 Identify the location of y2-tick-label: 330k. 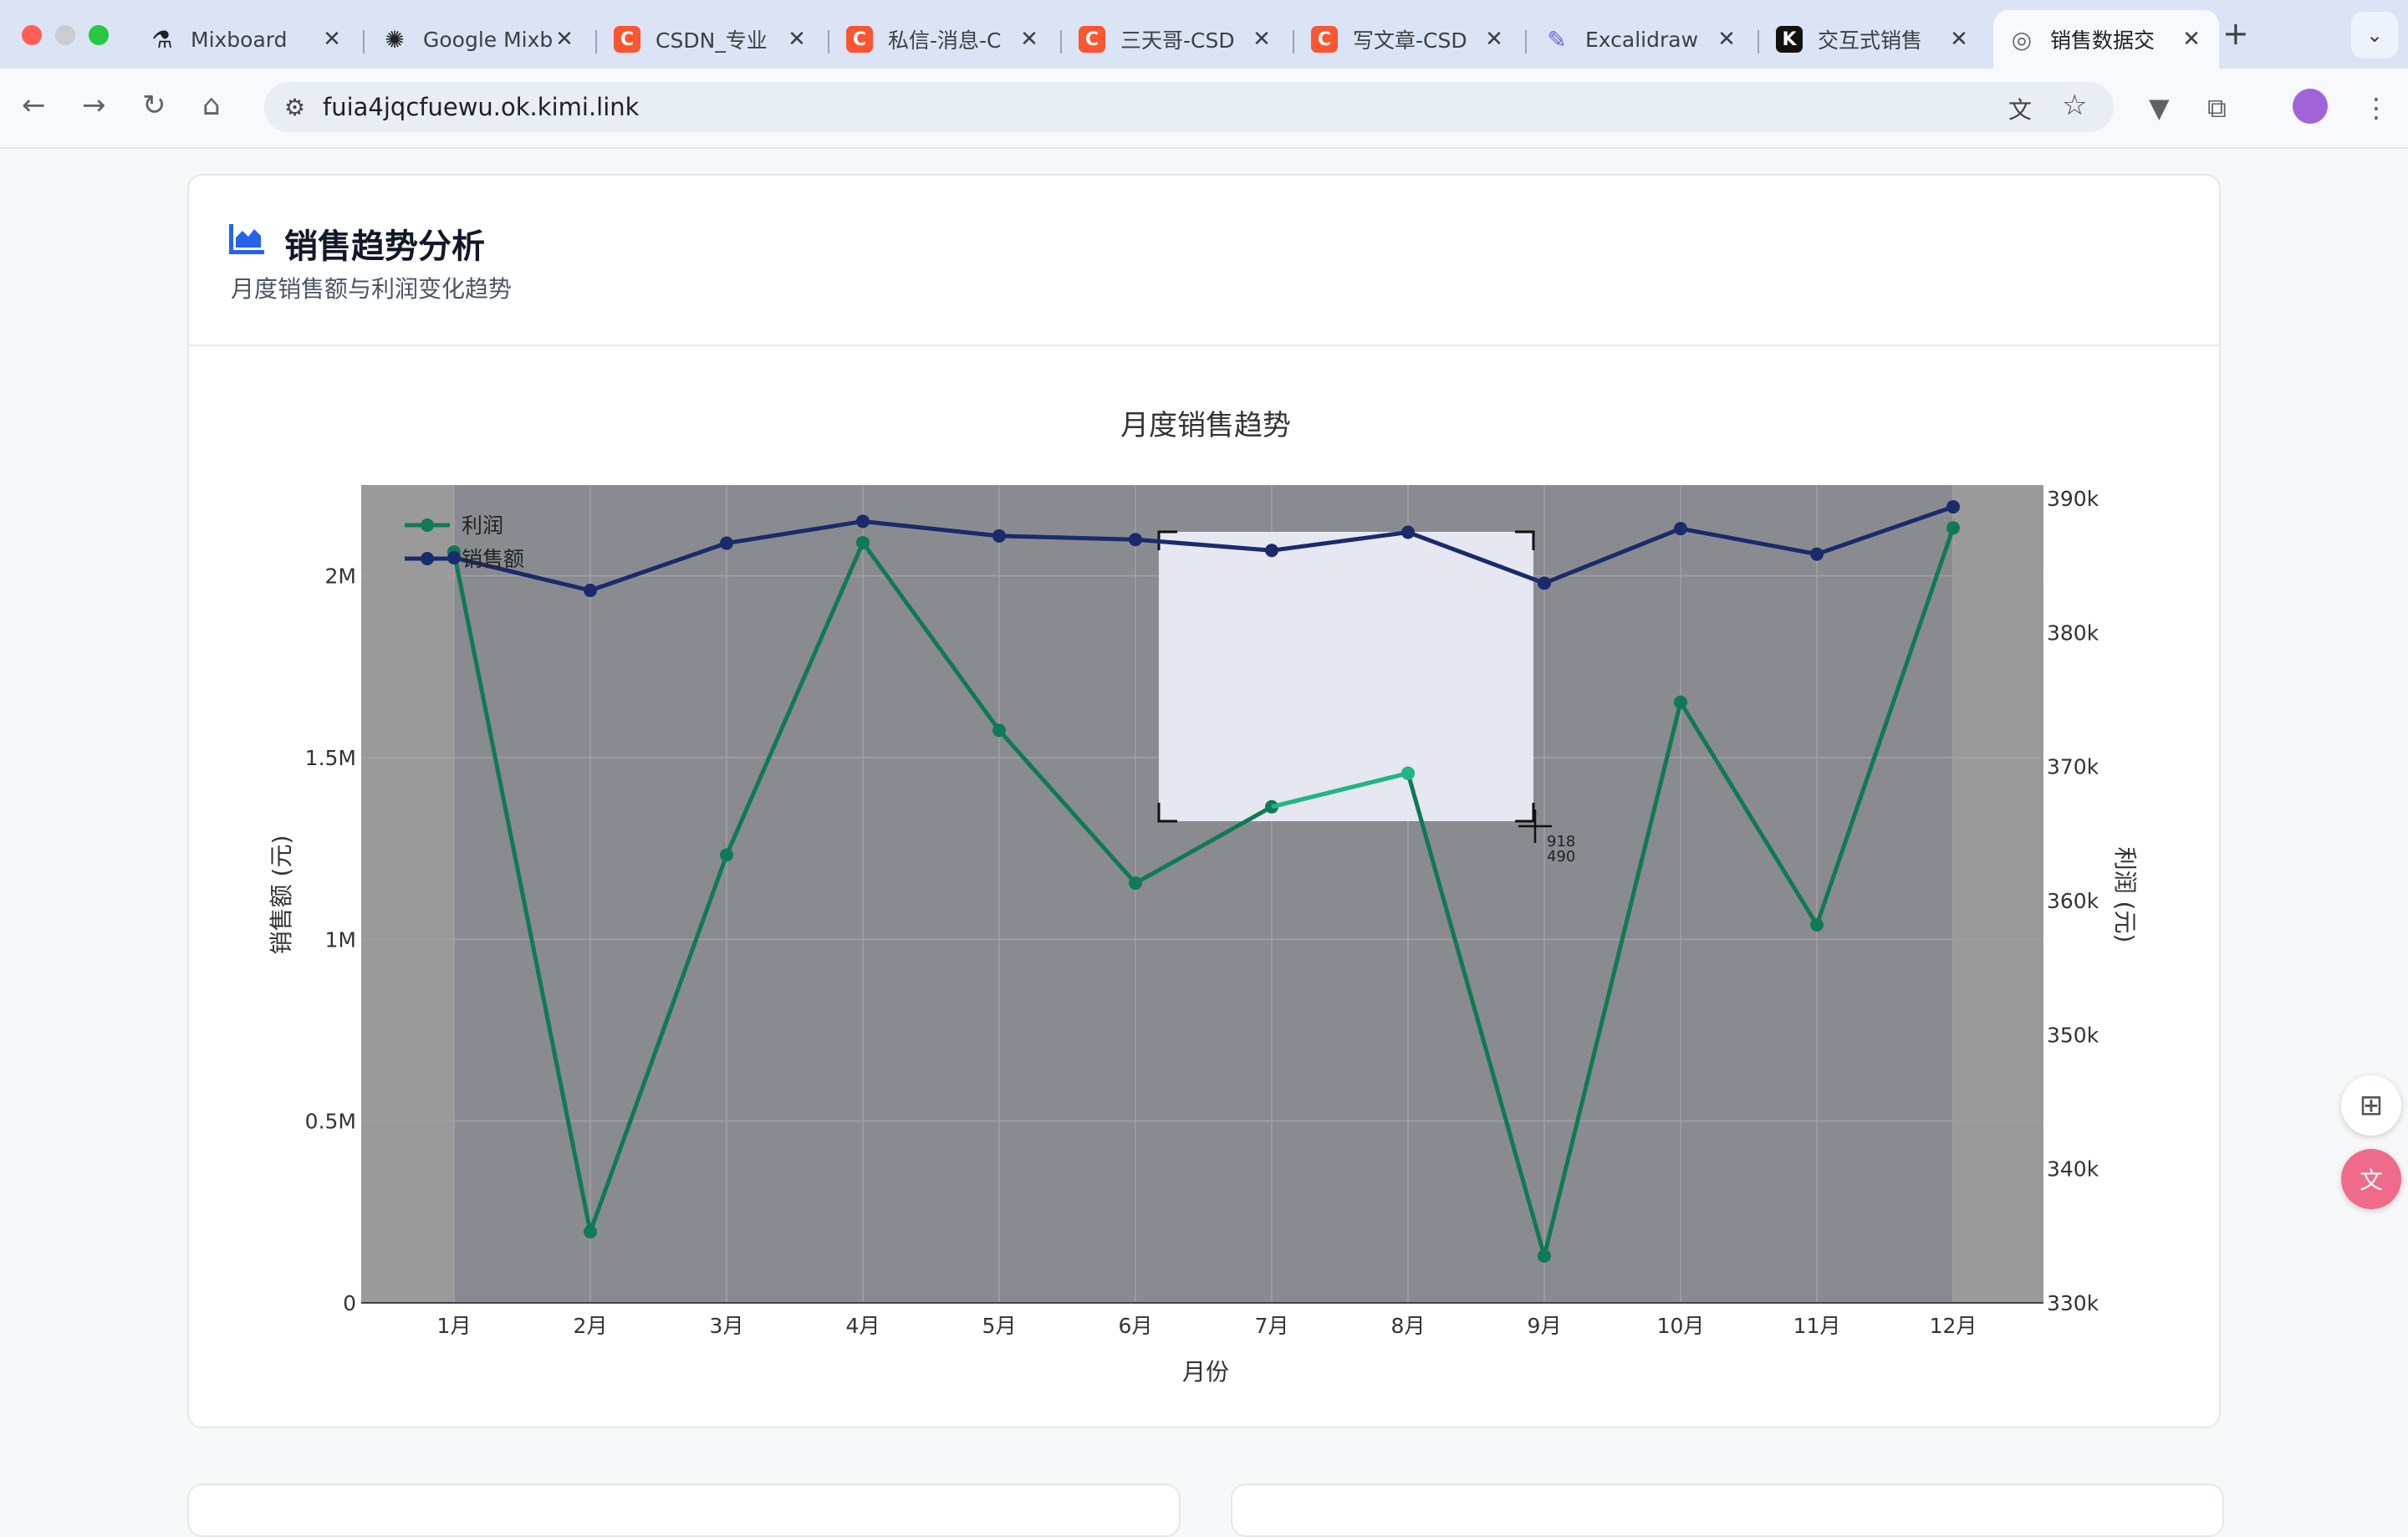
(2073, 1303).